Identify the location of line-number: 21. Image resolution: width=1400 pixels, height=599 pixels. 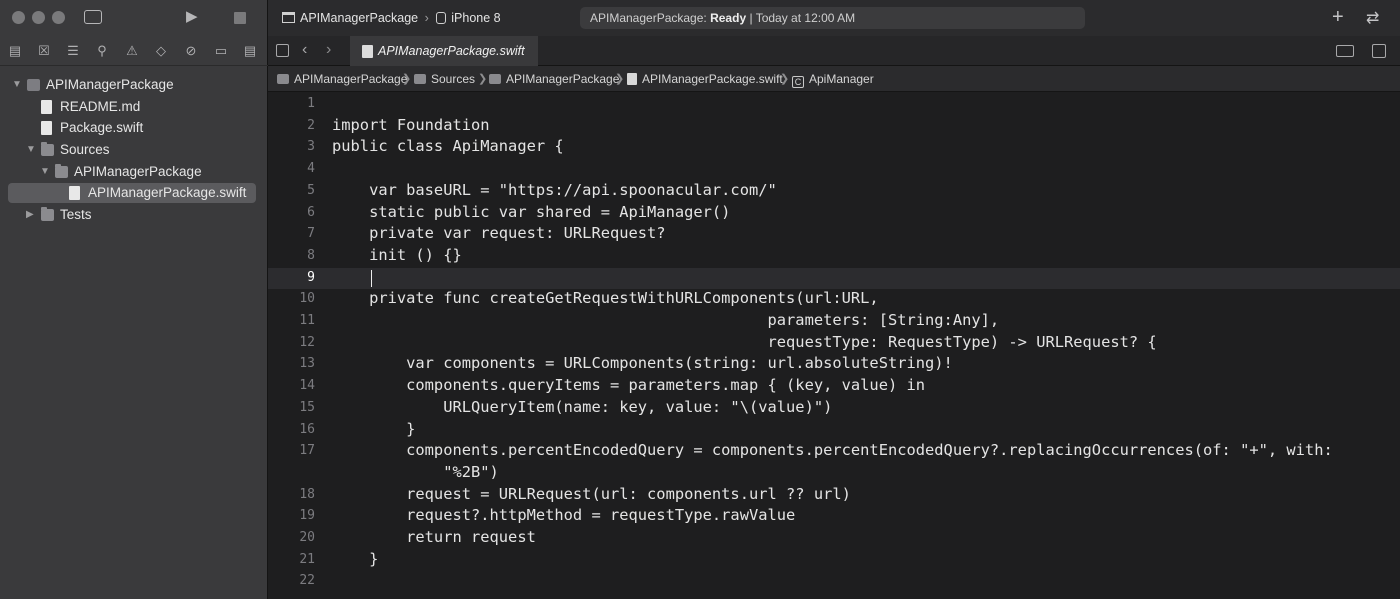
(307, 559).